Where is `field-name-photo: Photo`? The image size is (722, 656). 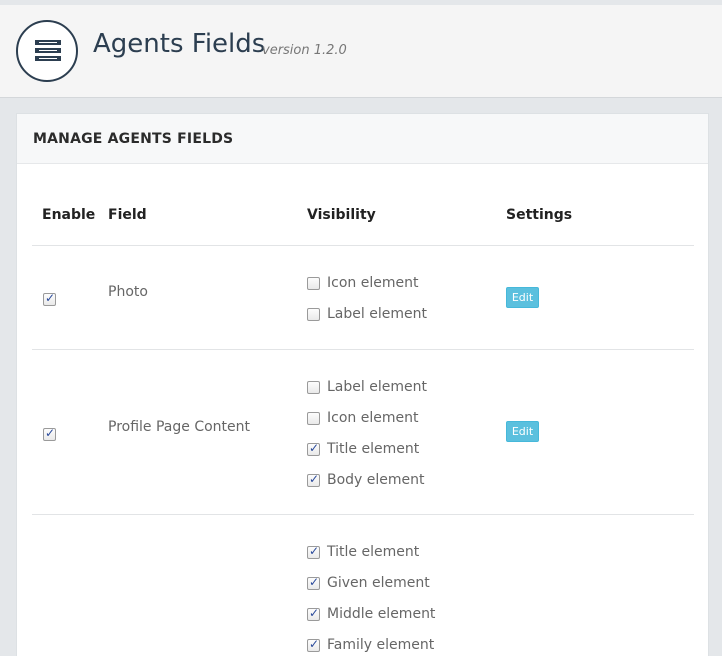
field-name-photo: Photo is located at coordinates (128, 292).